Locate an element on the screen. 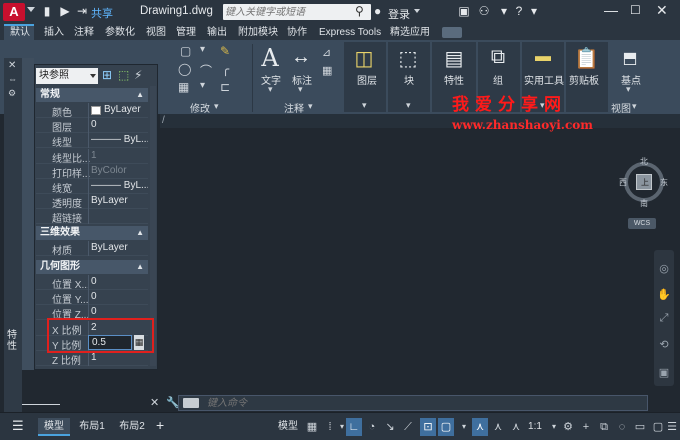 Image resolution: width=680 pixels, height=440 pixels. clipboard-label: 剪贴板 is located at coordinates (584, 79).